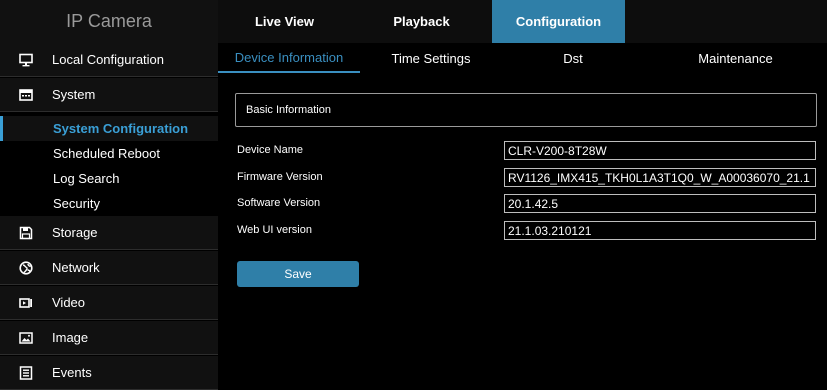  I want to click on sidebar-item-local-configuration: Local Configuration, so click(109, 60).